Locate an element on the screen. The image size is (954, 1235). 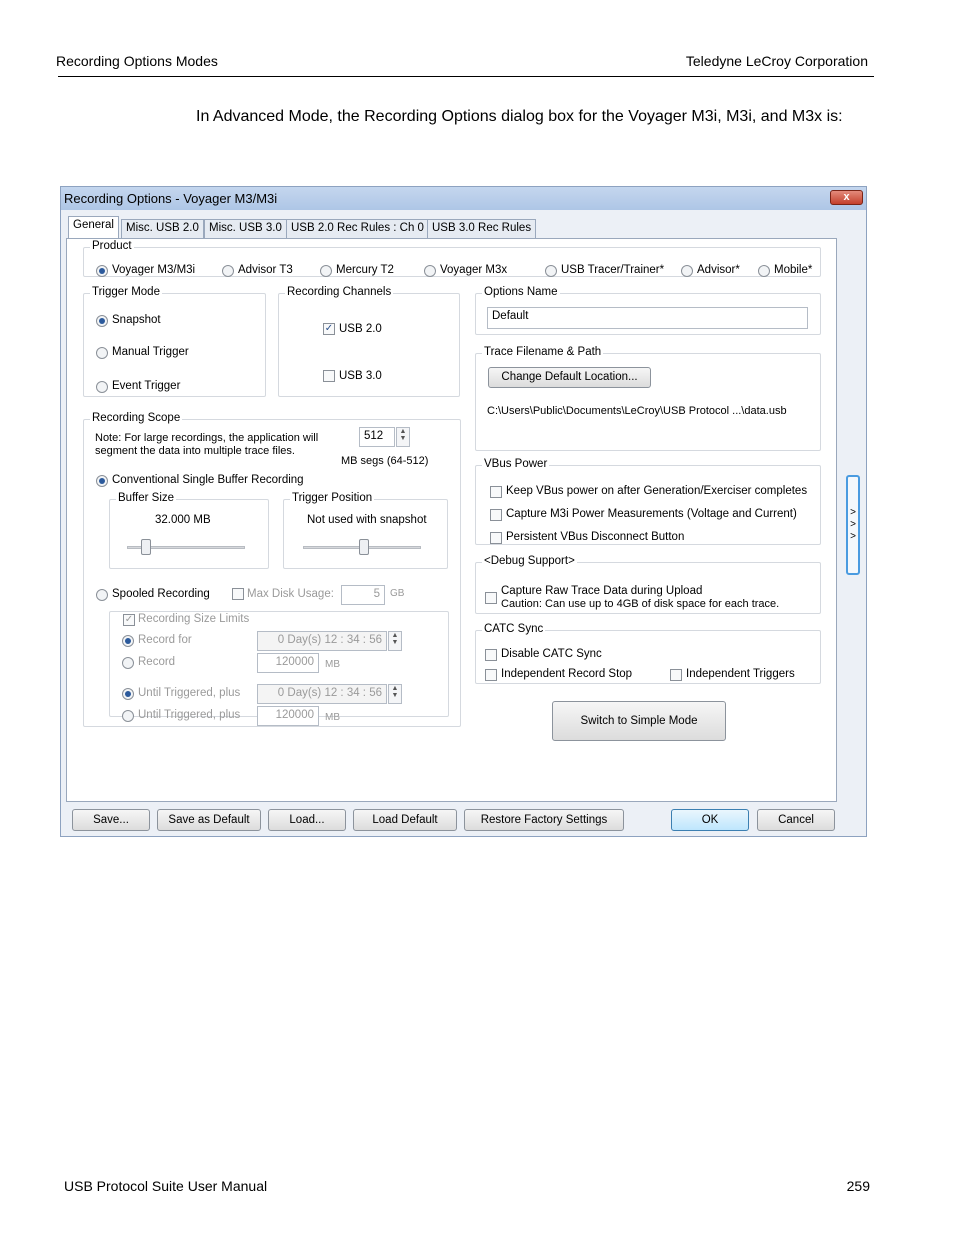
buffer-size-slider-thumb is located at coordinates (146, 547).